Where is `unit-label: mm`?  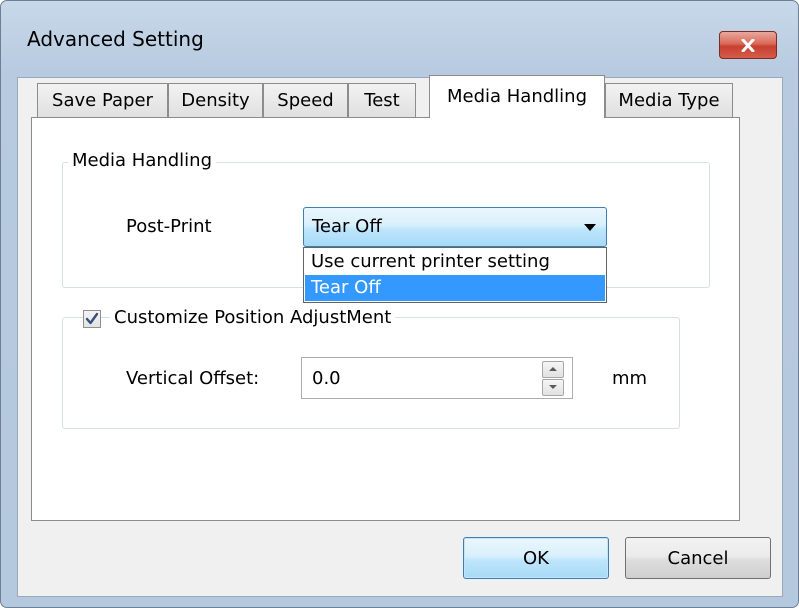 unit-label: mm is located at coordinates (630, 378).